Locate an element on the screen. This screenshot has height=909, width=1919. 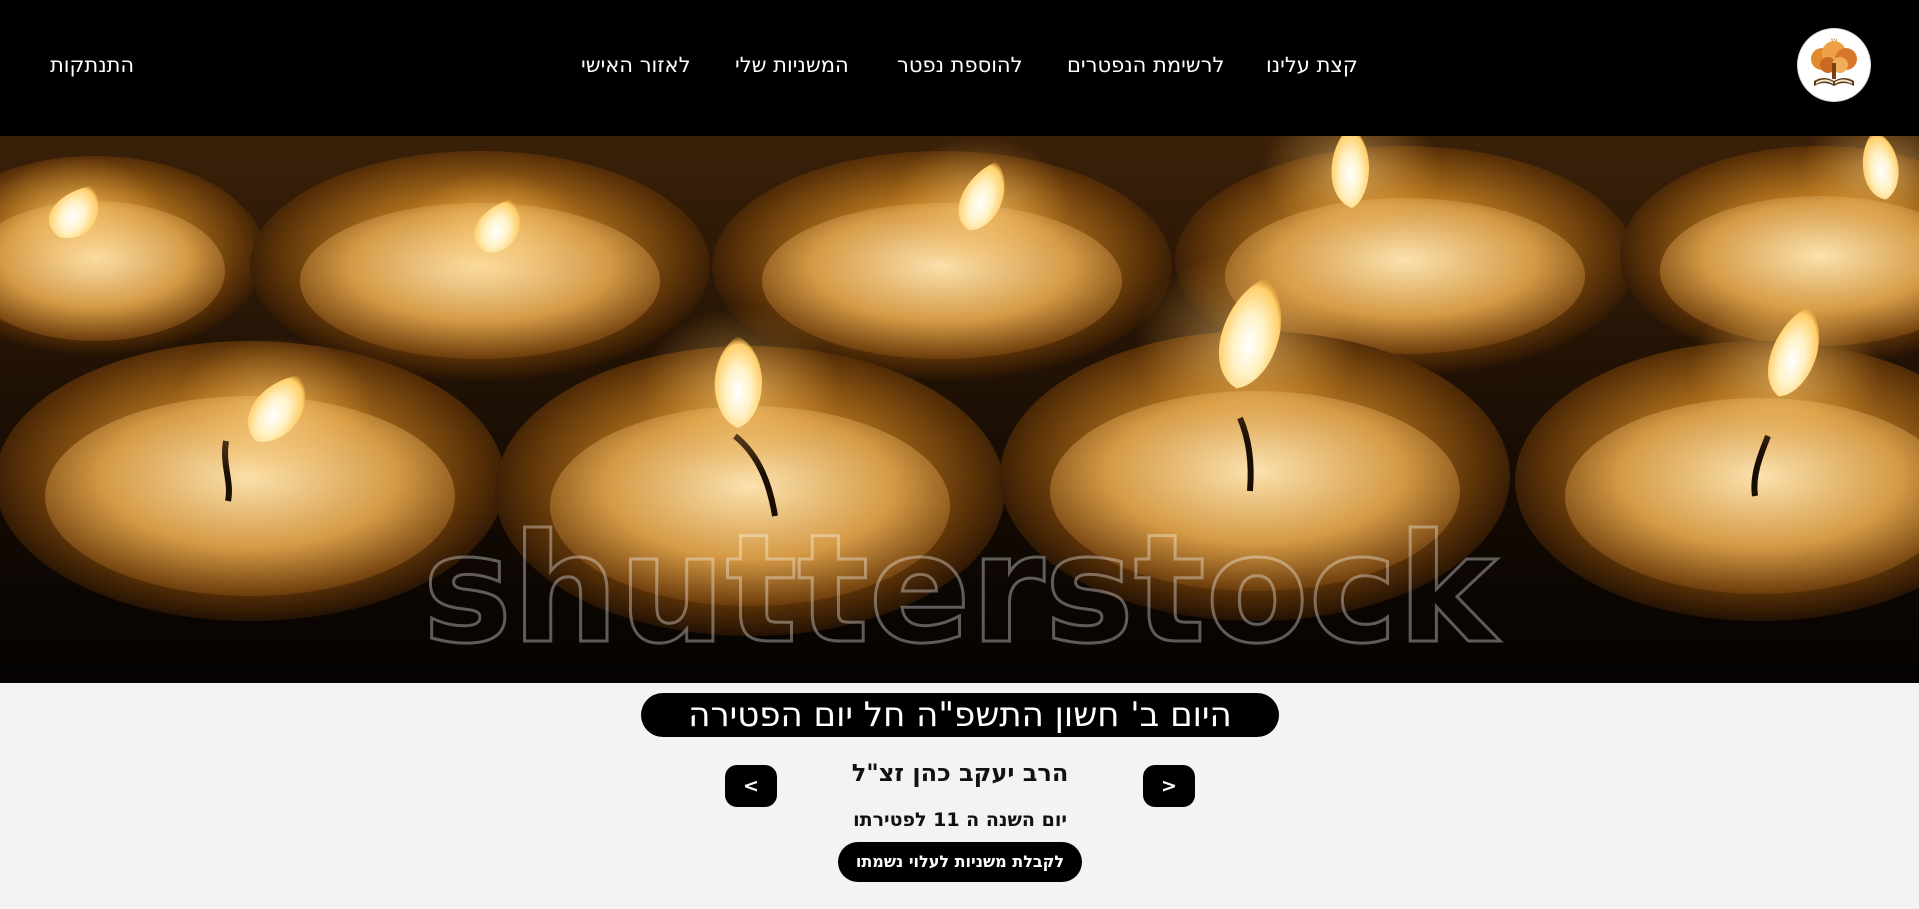
nav-personal-area: לאזור האישי is located at coordinates (636, 65).